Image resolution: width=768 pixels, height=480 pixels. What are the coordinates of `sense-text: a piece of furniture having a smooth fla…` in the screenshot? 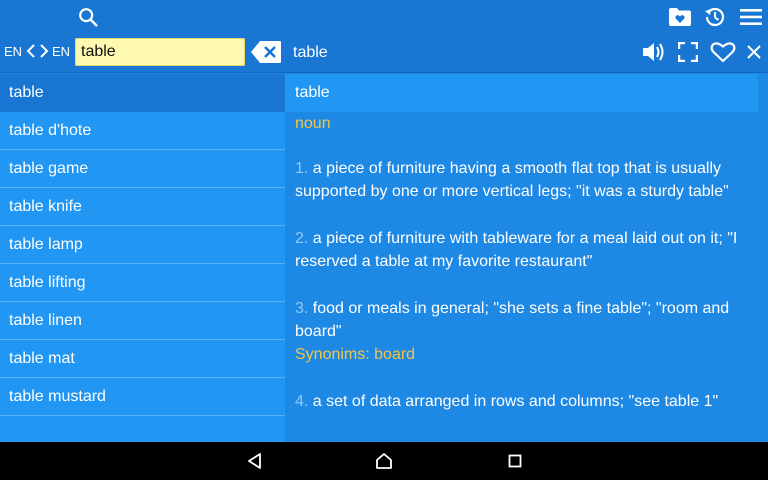 It's located at (512, 180).